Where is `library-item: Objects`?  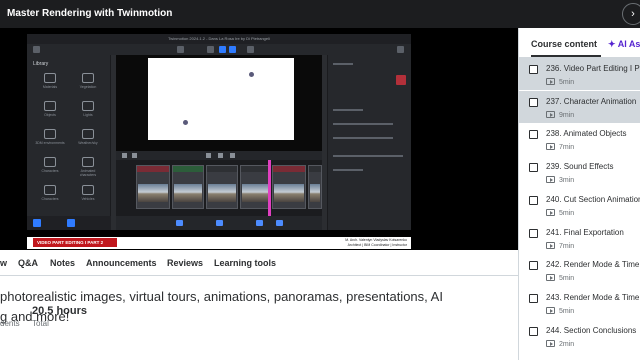
library-item: Objects is located at coordinates (50, 109).